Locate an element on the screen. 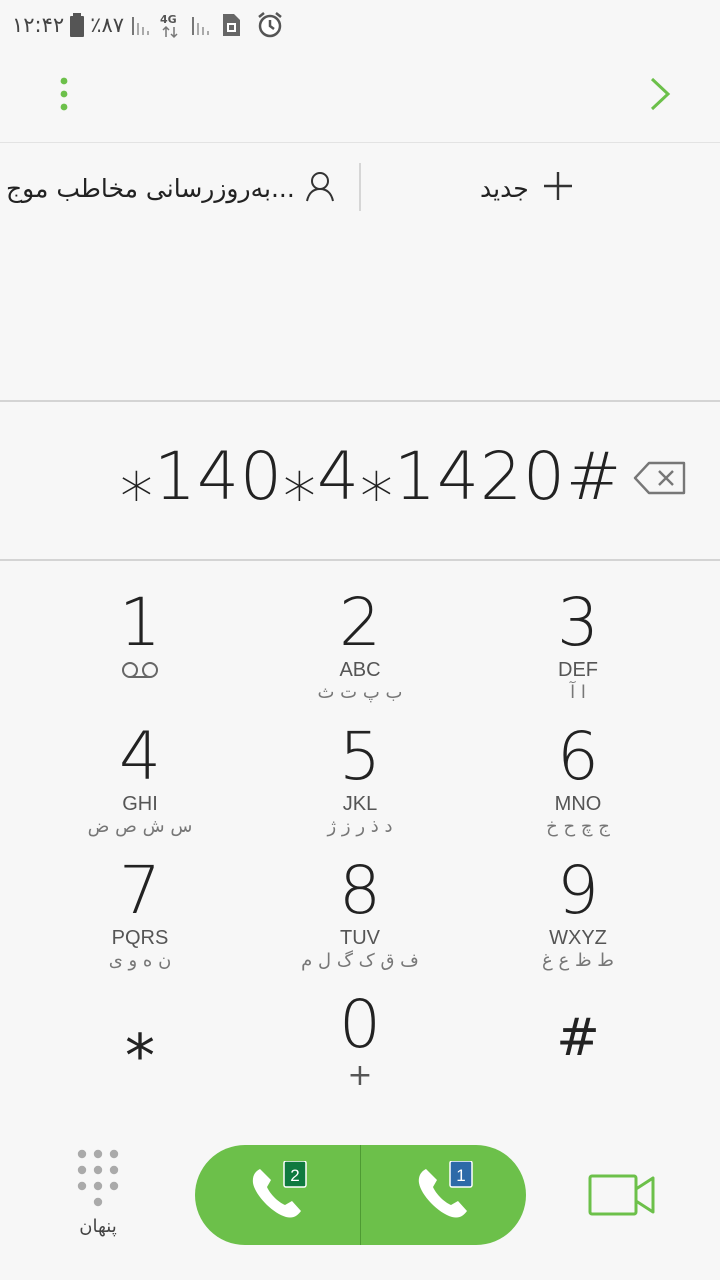 The width and height of the screenshot is (720, 1280). key-digit: 1 is located at coordinates (140, 622).